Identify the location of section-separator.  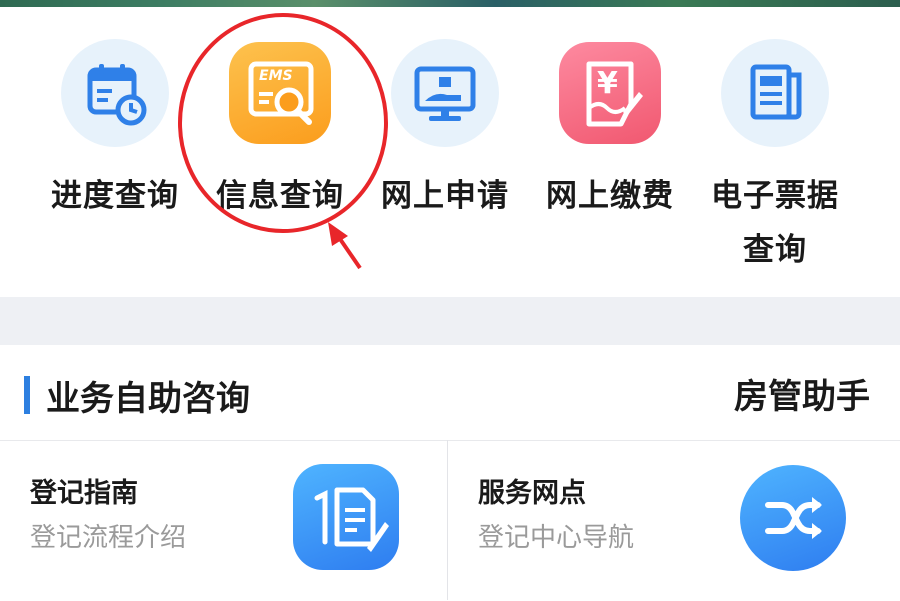
(450, 321).